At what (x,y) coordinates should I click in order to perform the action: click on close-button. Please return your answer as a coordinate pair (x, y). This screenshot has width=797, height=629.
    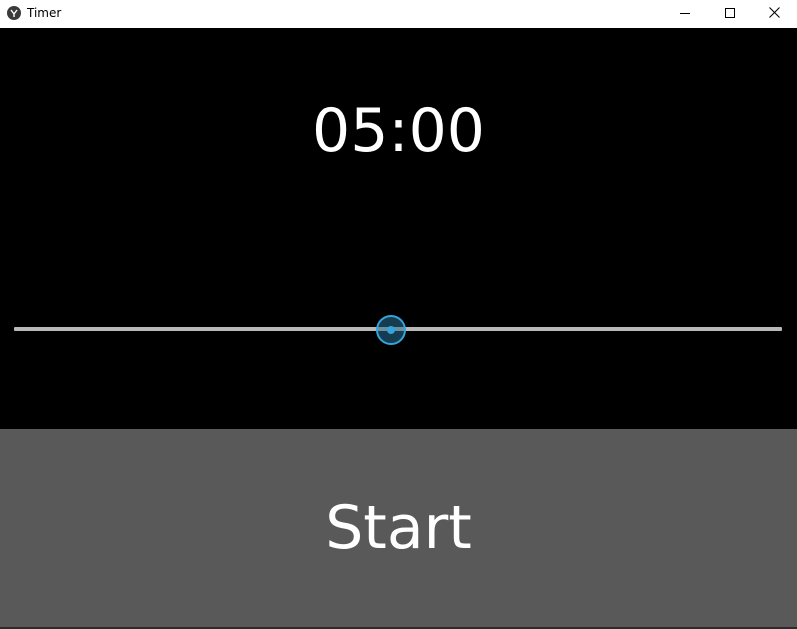
    Looking at the image, I should click on (774, 14).